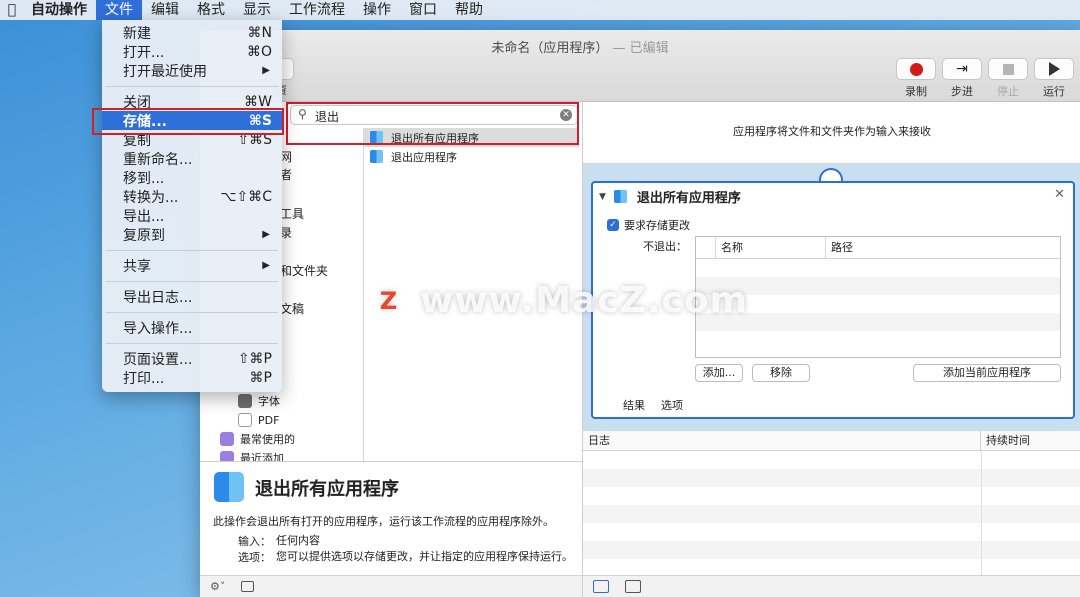 The height and width of the screenshot is (597, 1080). I want to click on category-fonts: 字体, so click(259, 401).